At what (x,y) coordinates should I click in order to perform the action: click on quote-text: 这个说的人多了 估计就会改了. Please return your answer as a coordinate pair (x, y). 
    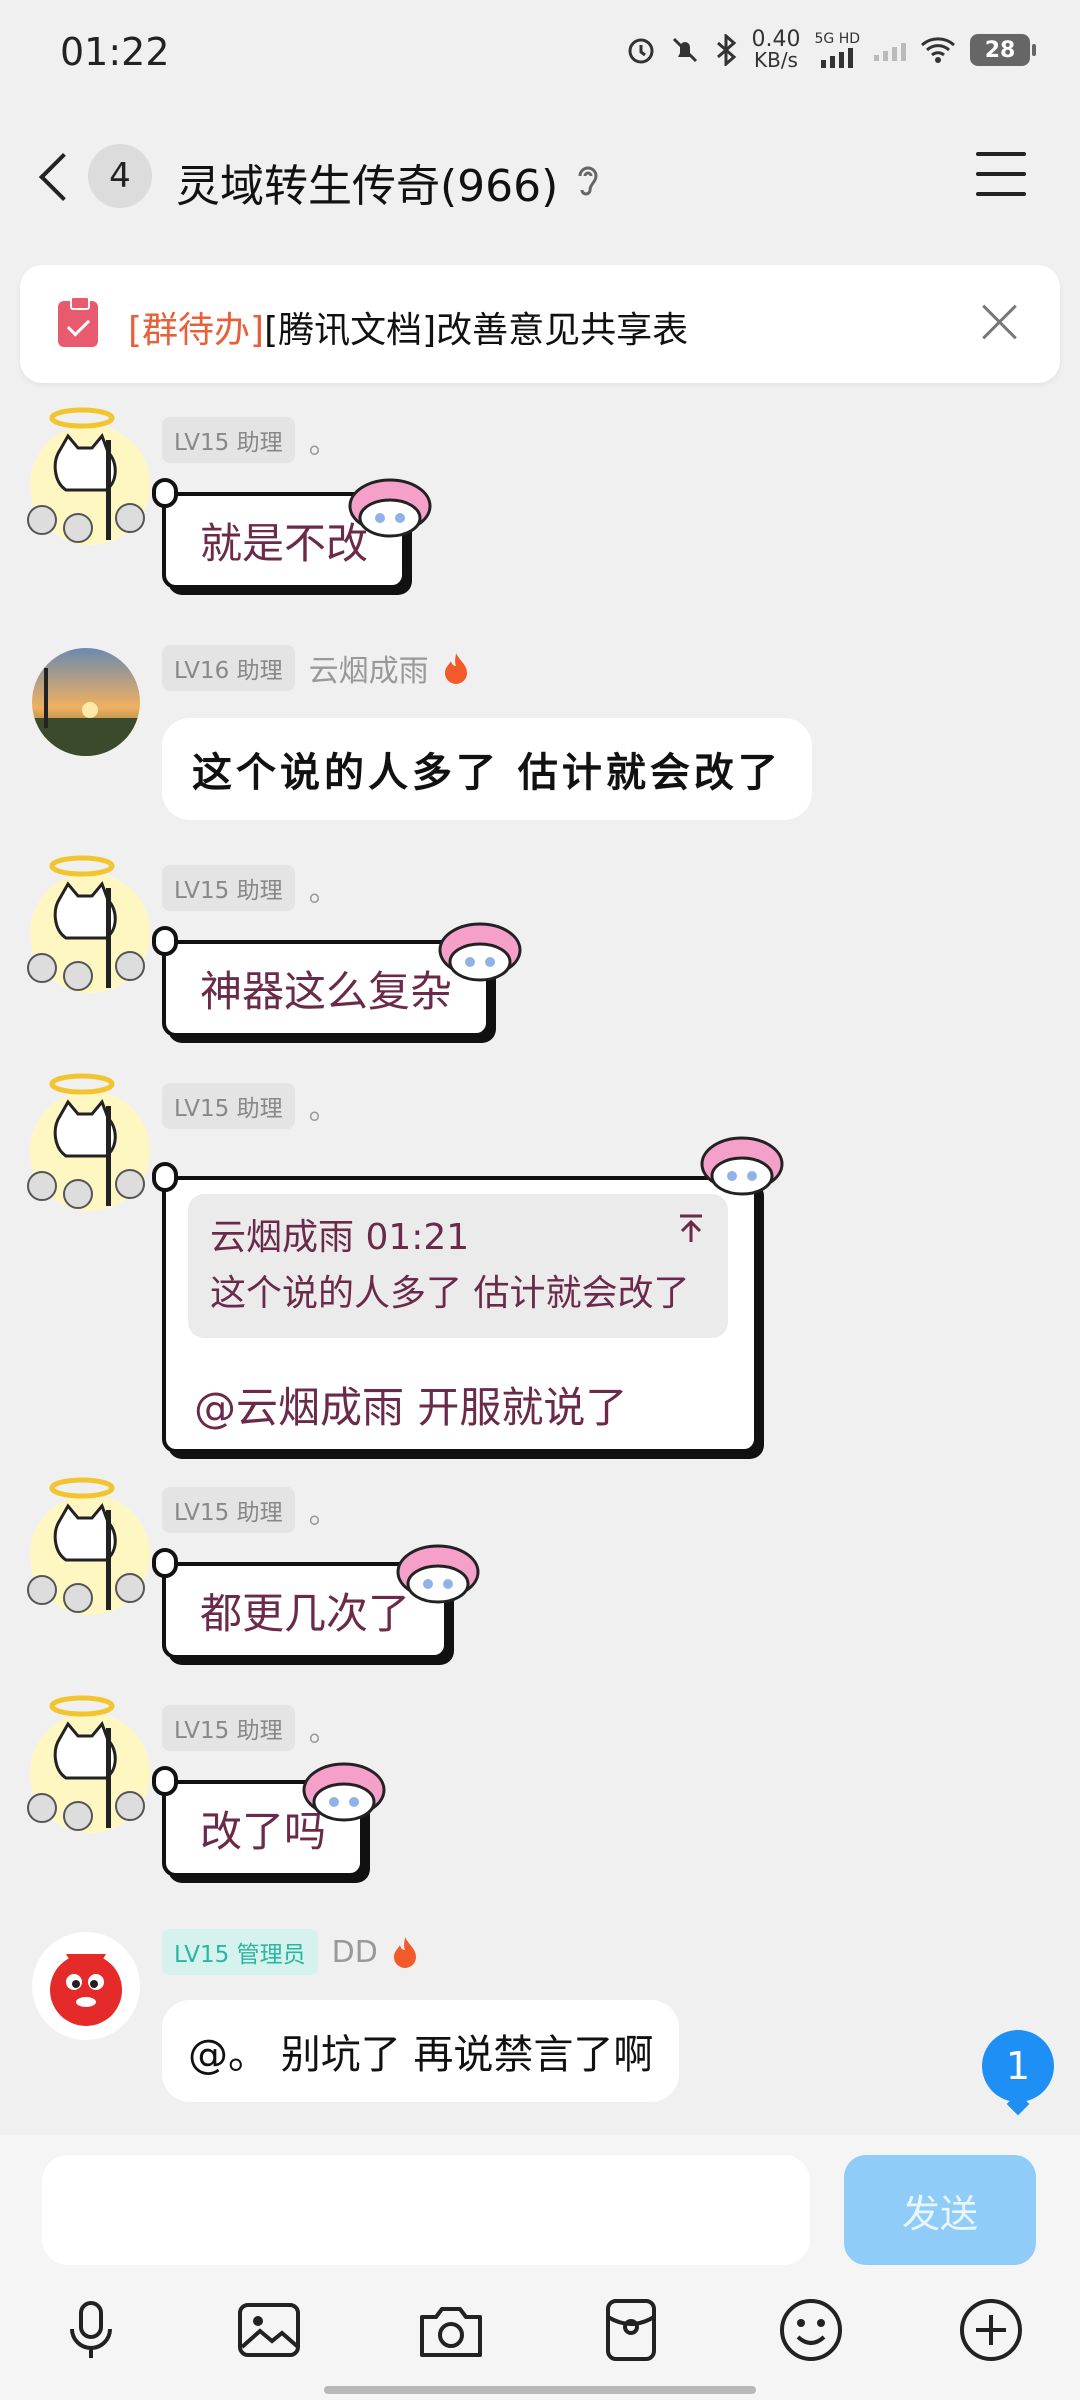
    Looking at the image, I should click on (450, 1293).